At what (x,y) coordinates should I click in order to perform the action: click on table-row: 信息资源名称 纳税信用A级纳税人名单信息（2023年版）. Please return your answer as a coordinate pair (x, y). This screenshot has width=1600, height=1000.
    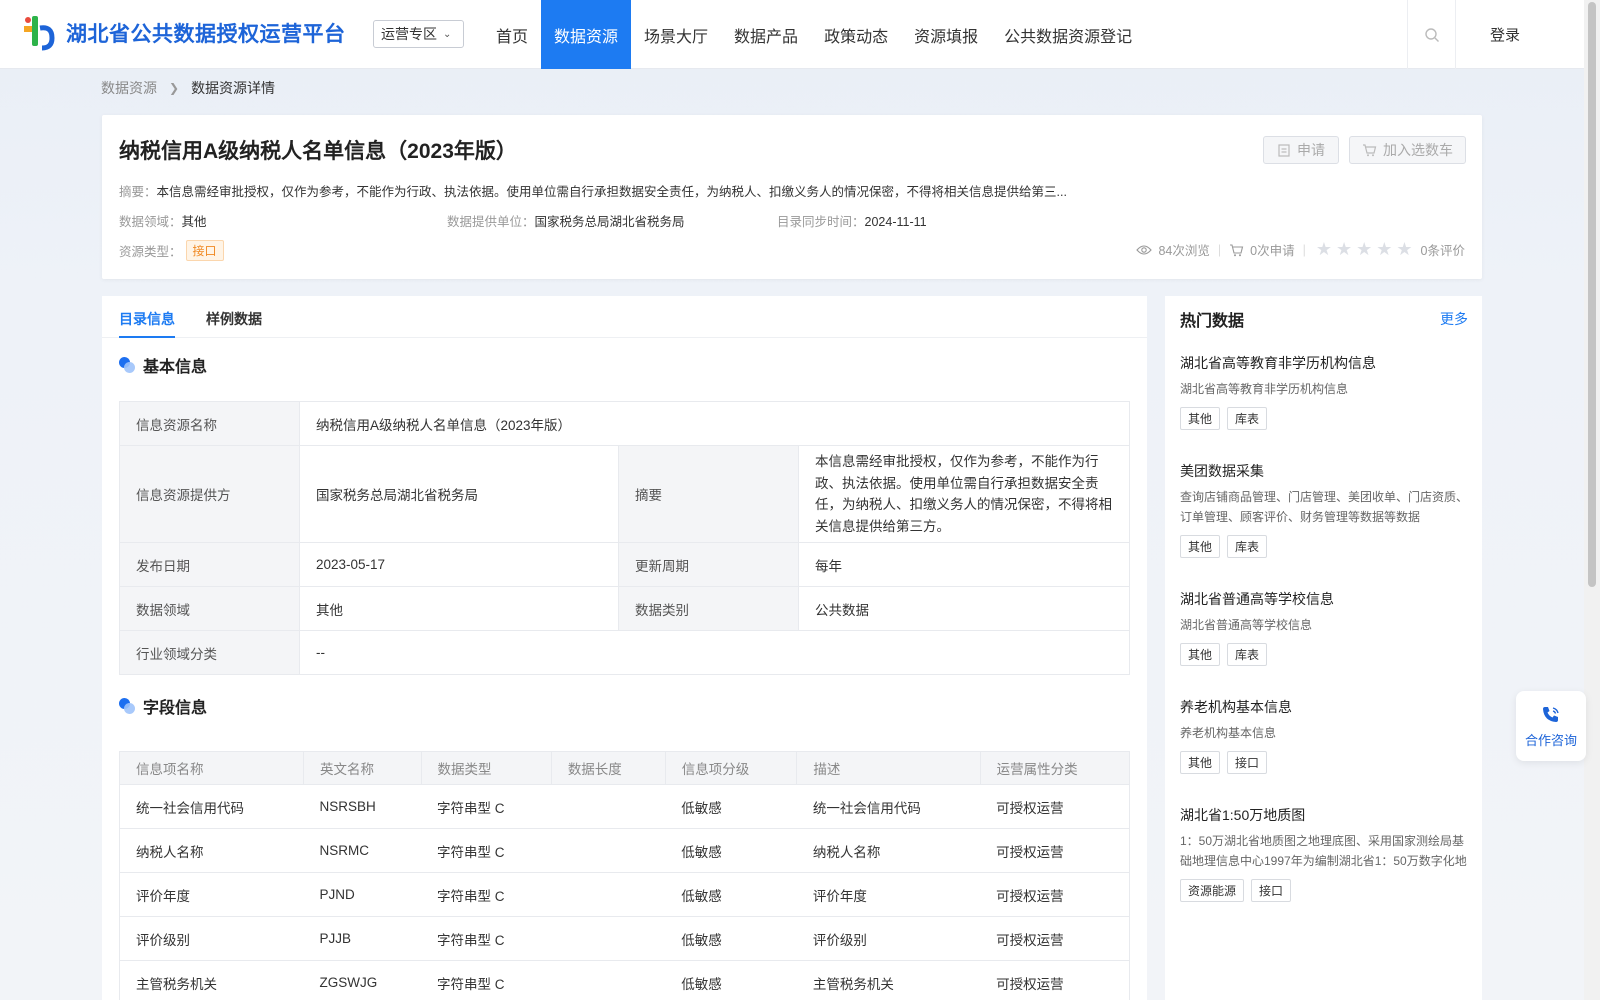
    Looking at the image, I should click on (624, 423).